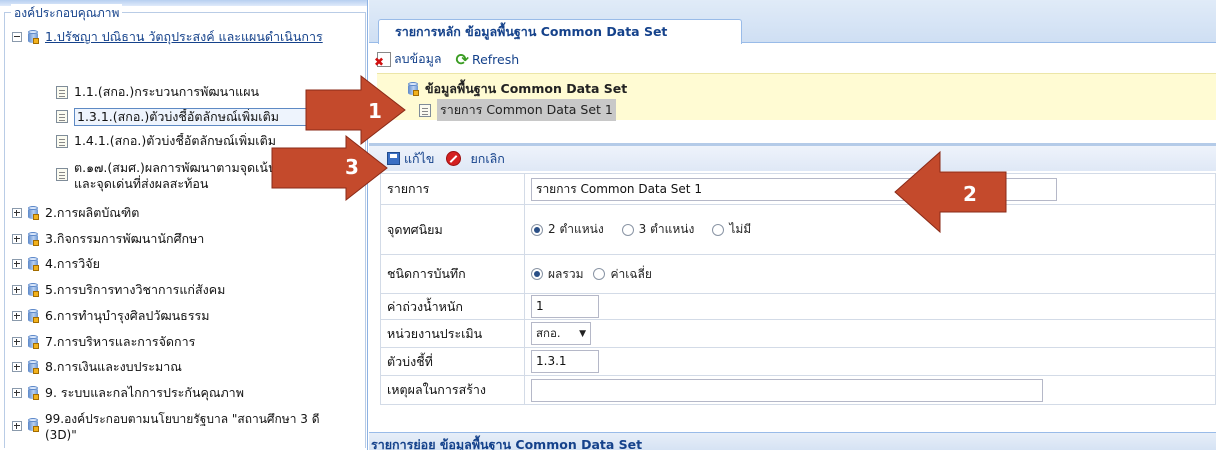  Describe the element at coordinates (352, 167) in the screenshot. I see `marker-3: 3` at that location.